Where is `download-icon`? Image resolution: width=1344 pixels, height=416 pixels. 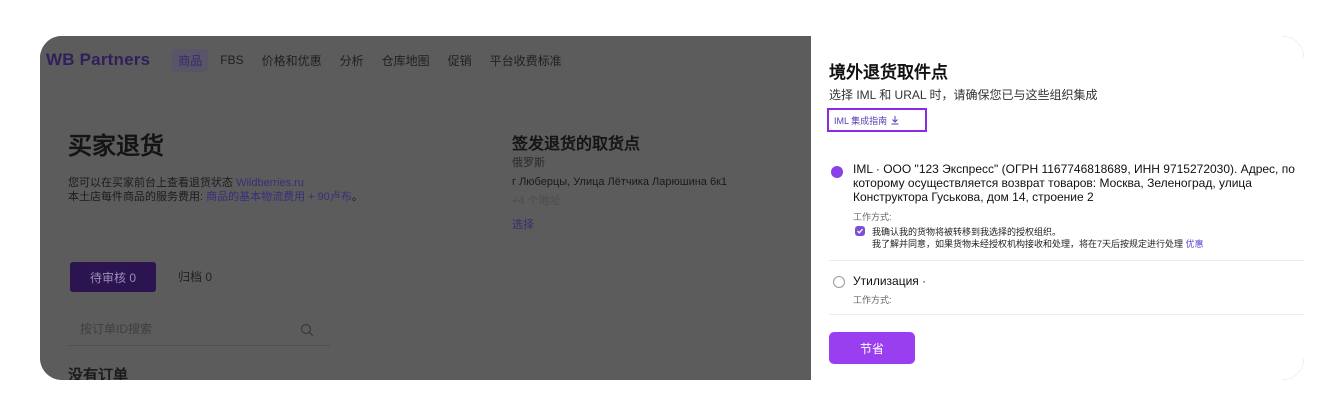 download-icon is located at coordinates (895, 120).